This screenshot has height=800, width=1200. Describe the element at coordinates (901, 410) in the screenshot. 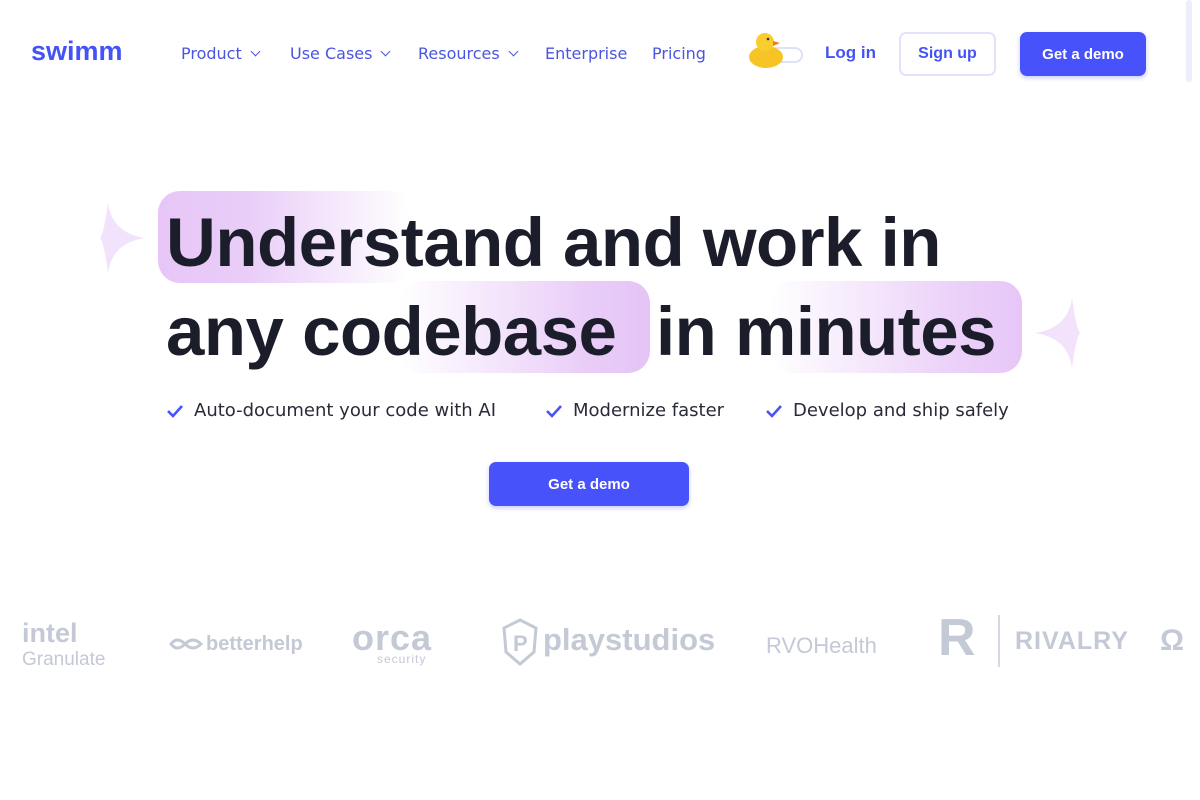

I see `feature-text: Develop and ship safely` at that location.